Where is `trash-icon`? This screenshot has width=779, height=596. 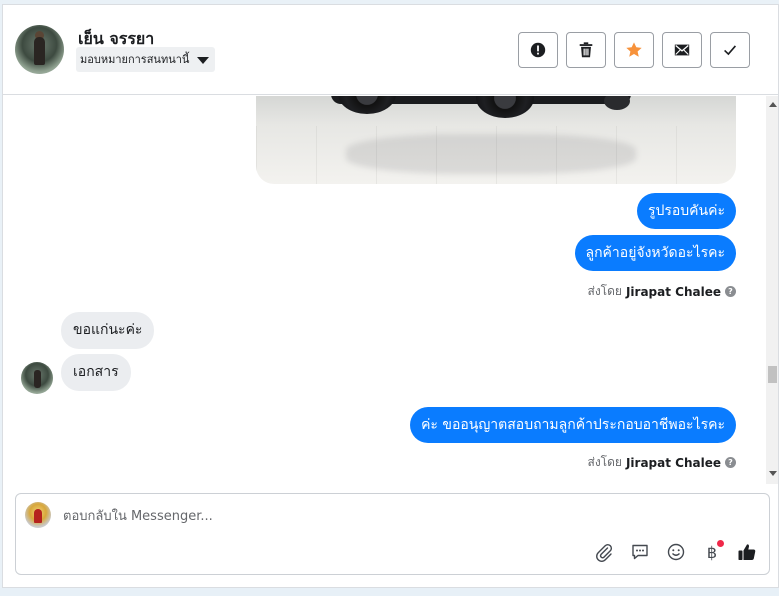
trash-icon is located at coordinates (586, 50).